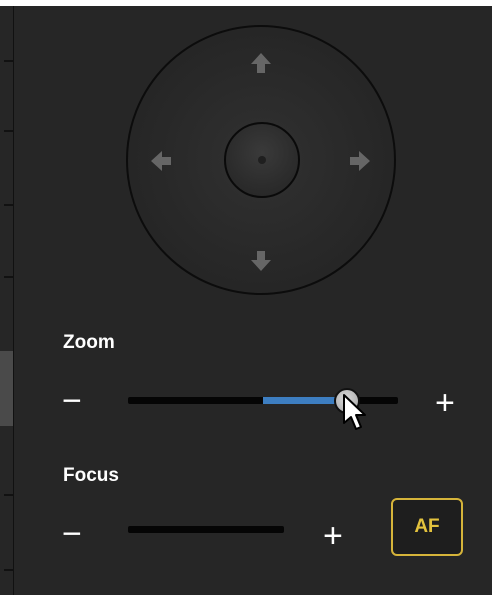 This screenshot has width=497, height=601. Describe the element at coordinates (161, 161) in the screenshot. I see `arrow-left-icon` at that location.